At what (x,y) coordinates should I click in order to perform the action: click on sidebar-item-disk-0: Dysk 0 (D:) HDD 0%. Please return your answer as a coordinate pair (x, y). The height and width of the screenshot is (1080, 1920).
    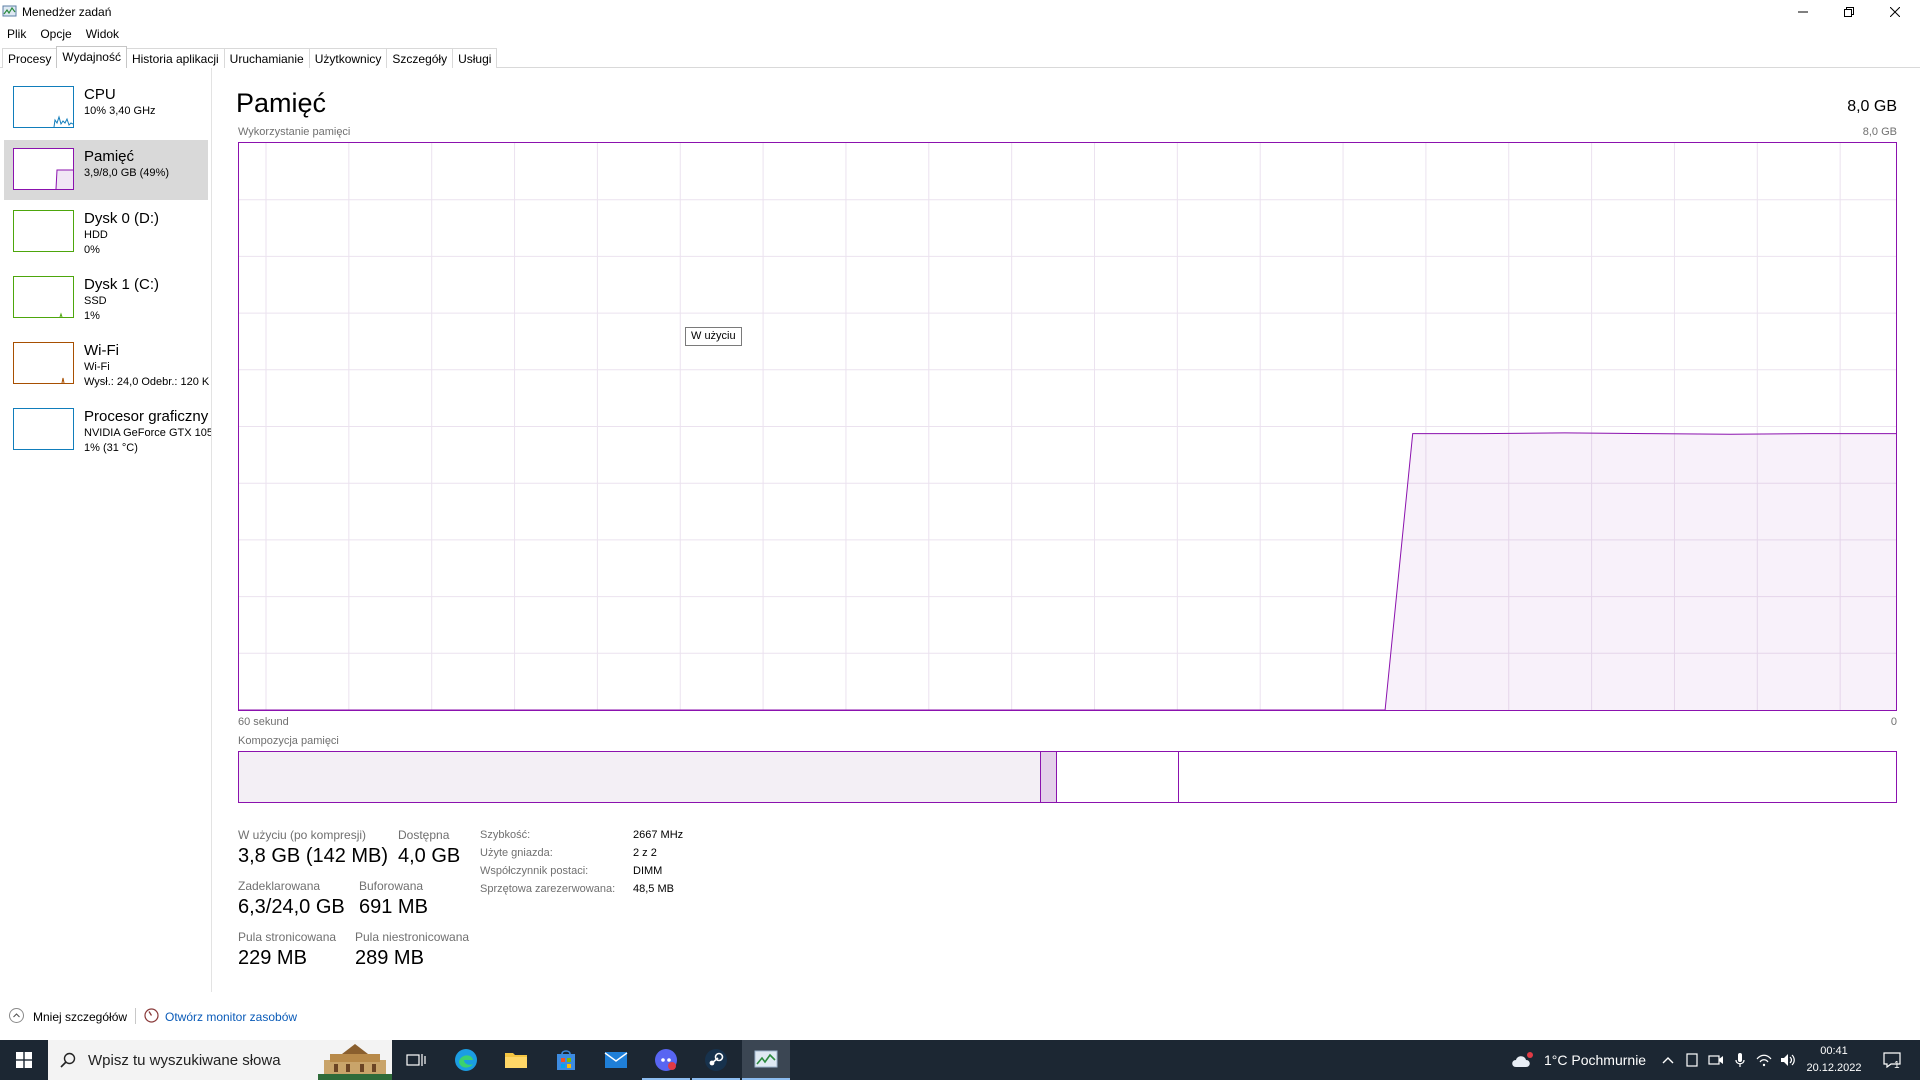
    Looking at the image, I should click on (106, 232).